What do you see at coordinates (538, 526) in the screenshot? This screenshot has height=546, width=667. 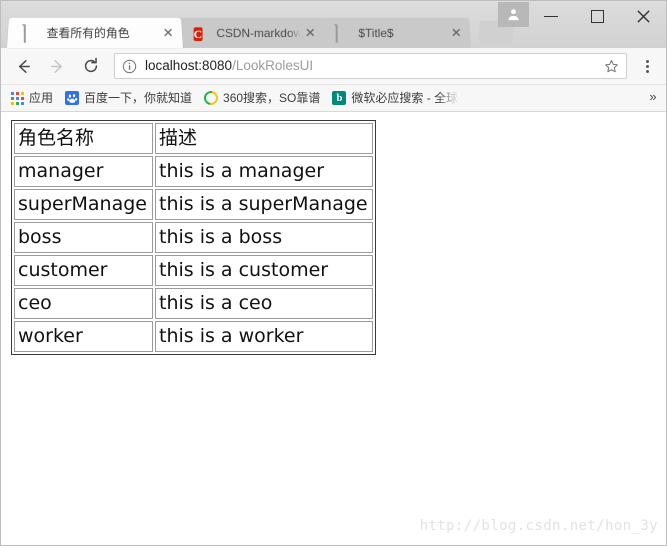 I see `watermark-text: http://blog.csdn.net/hon_3y` at bounding box center [538, 526].